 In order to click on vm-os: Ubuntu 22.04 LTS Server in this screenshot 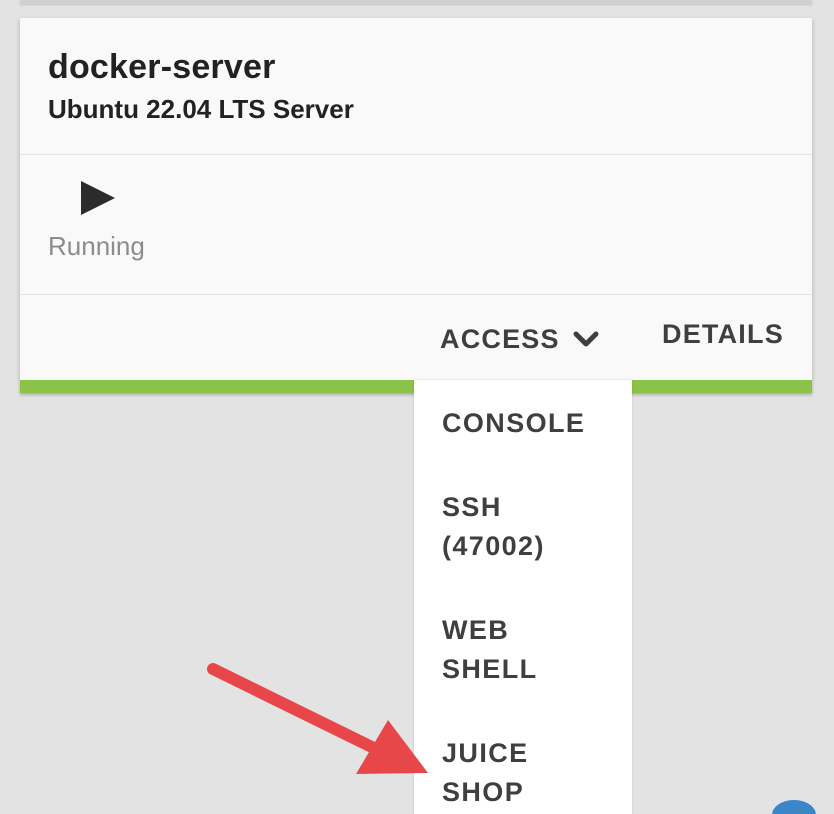, I will do `click(201, 109)`.